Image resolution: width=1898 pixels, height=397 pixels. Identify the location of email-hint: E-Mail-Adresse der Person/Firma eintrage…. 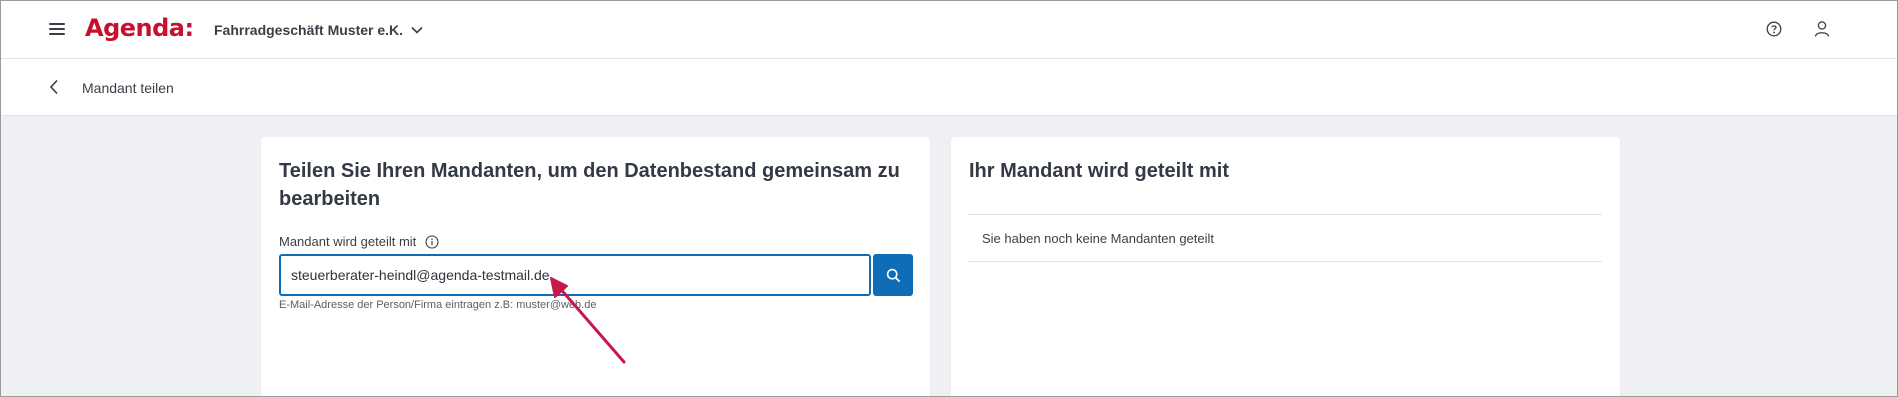
(438, 305).